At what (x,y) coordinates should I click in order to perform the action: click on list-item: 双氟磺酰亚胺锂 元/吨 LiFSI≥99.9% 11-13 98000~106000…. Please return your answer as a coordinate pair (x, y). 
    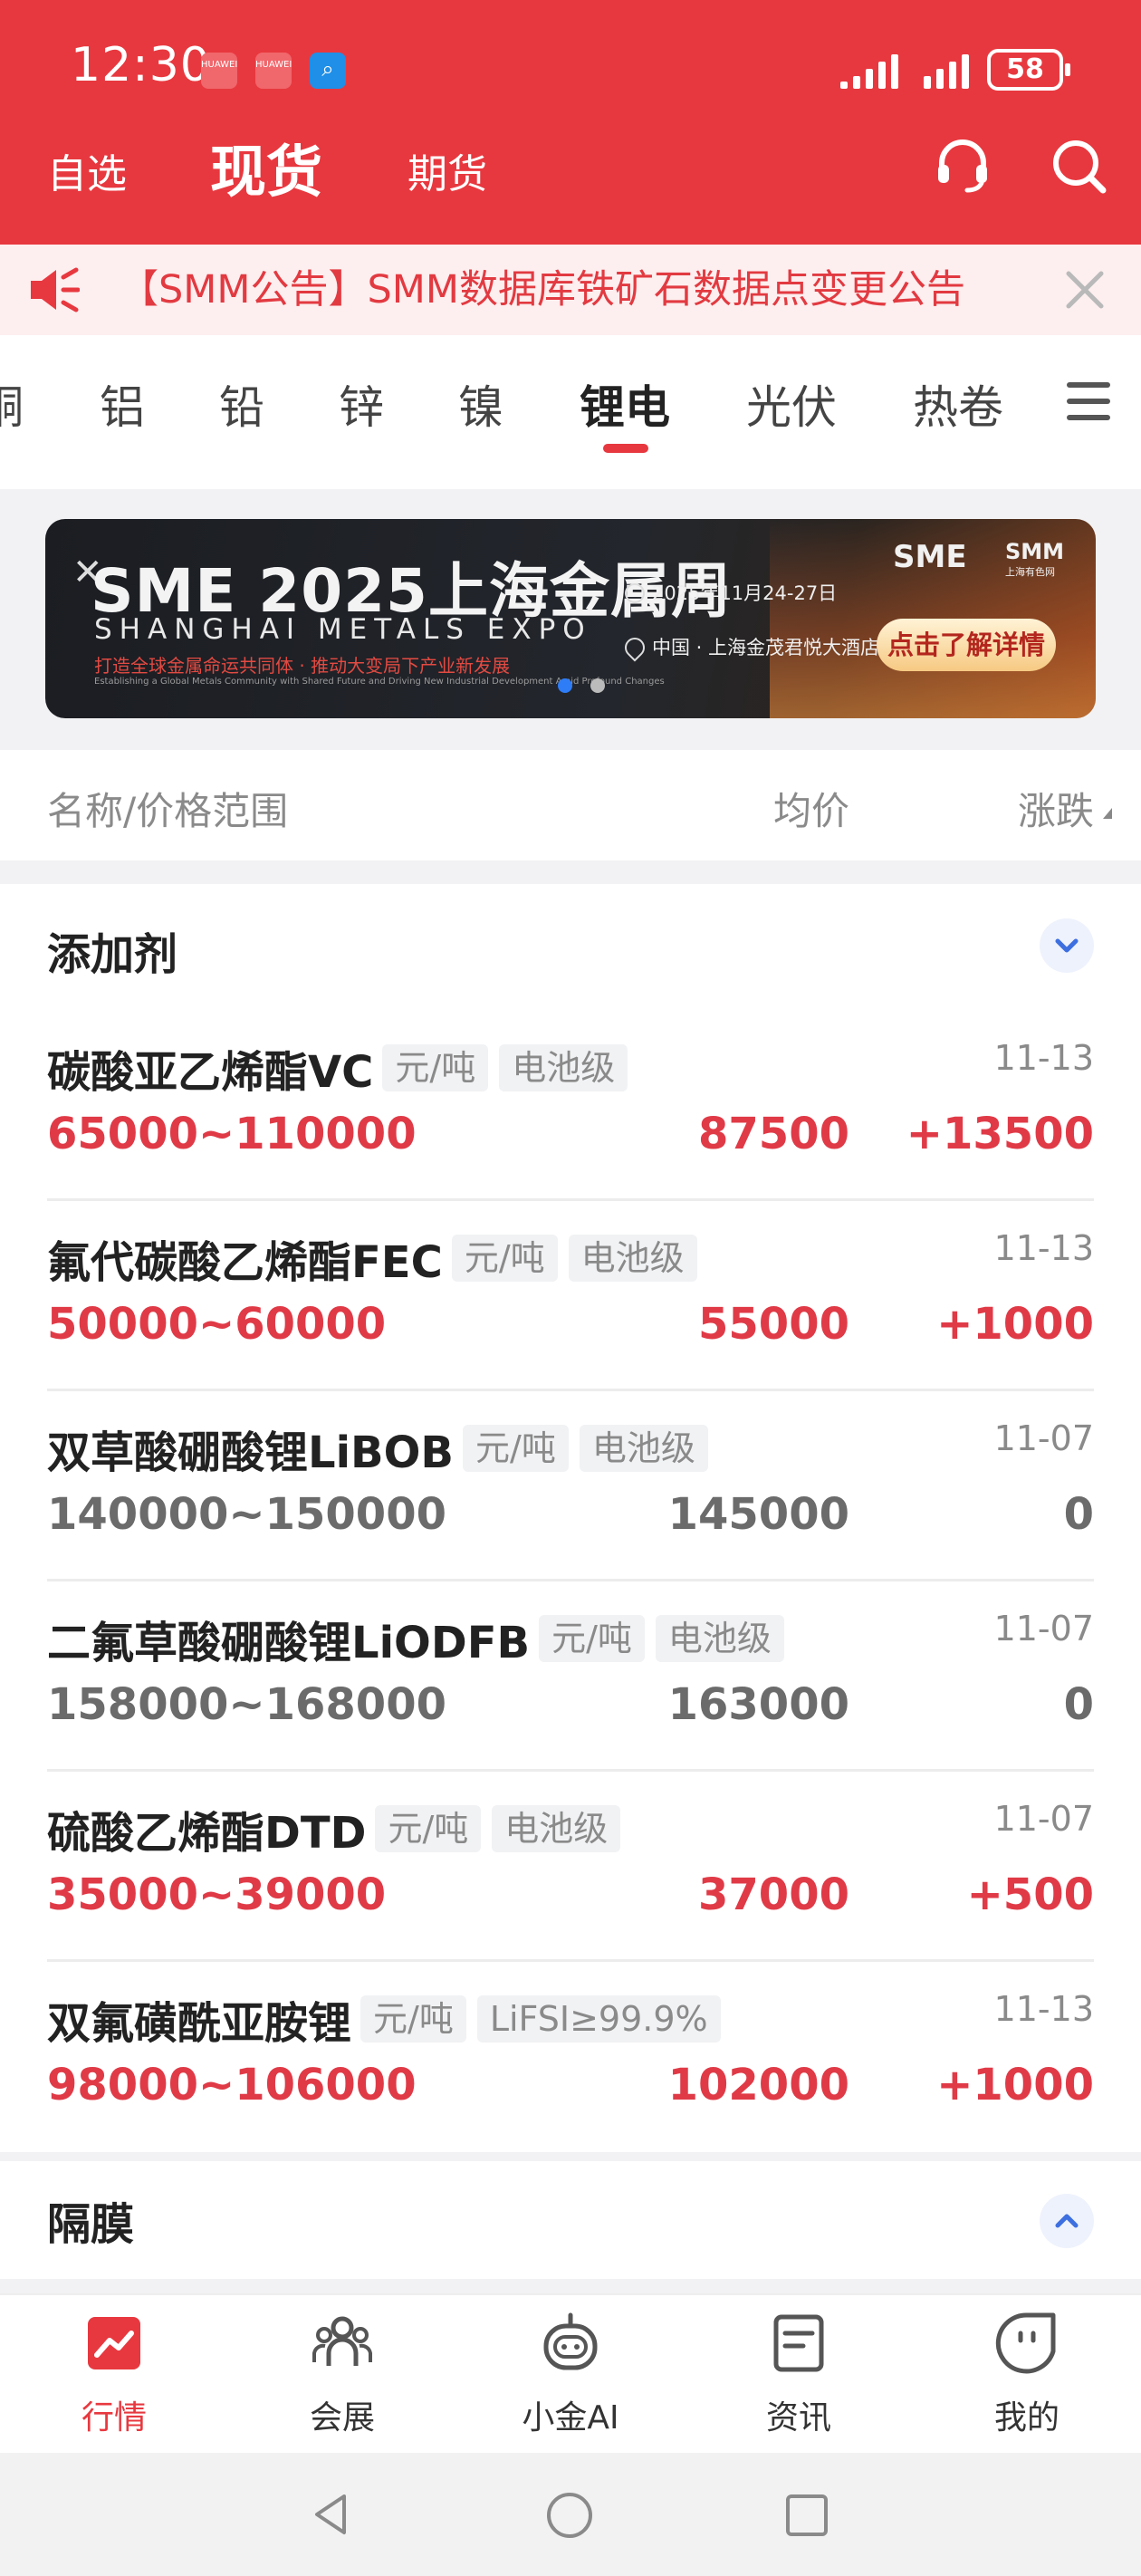
    Looking at the image, I should click on (570, 2057).